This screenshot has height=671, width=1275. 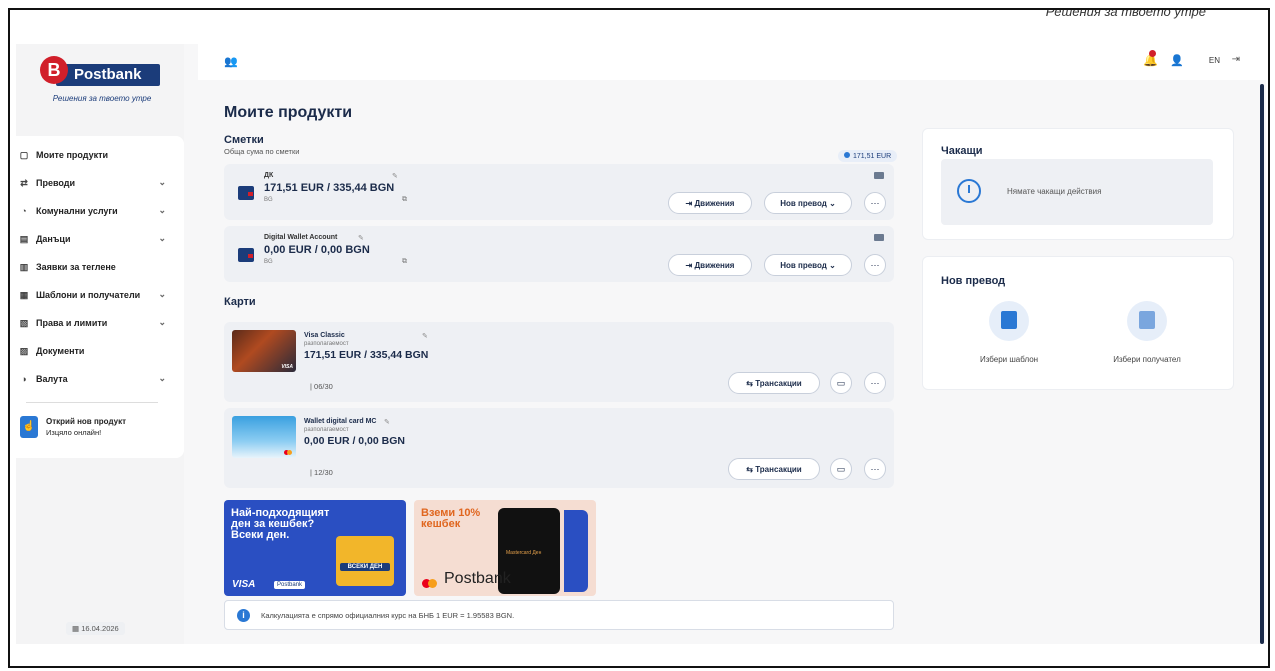 I want to click on sidebar-item-label: Моите продукти, so click(x=72, y=155).